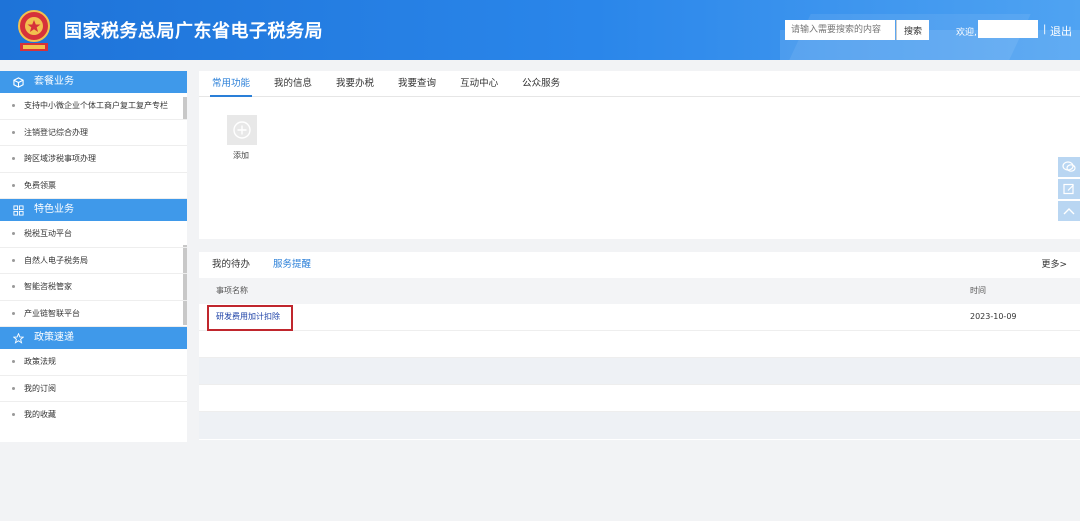  I want to click on chevron-up-icon, so click(1069, 211).